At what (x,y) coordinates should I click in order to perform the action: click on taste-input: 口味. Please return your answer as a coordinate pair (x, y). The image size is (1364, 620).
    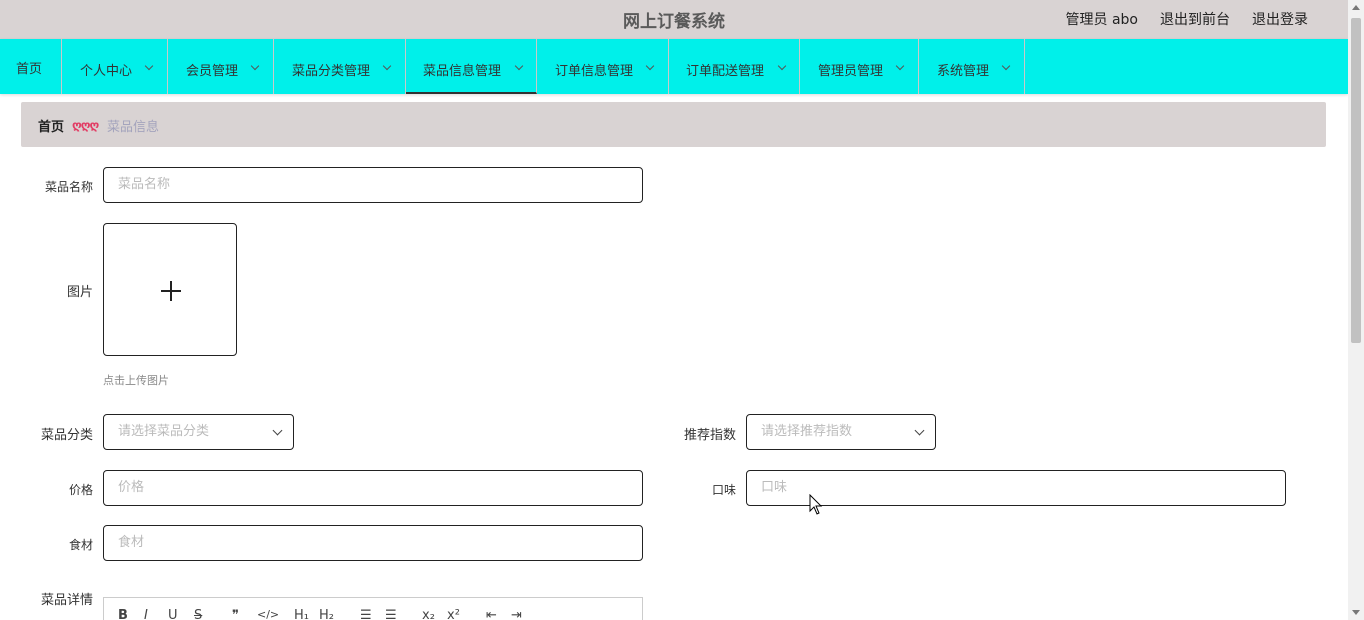
    Looking at the image, I should click on (1016, 488).